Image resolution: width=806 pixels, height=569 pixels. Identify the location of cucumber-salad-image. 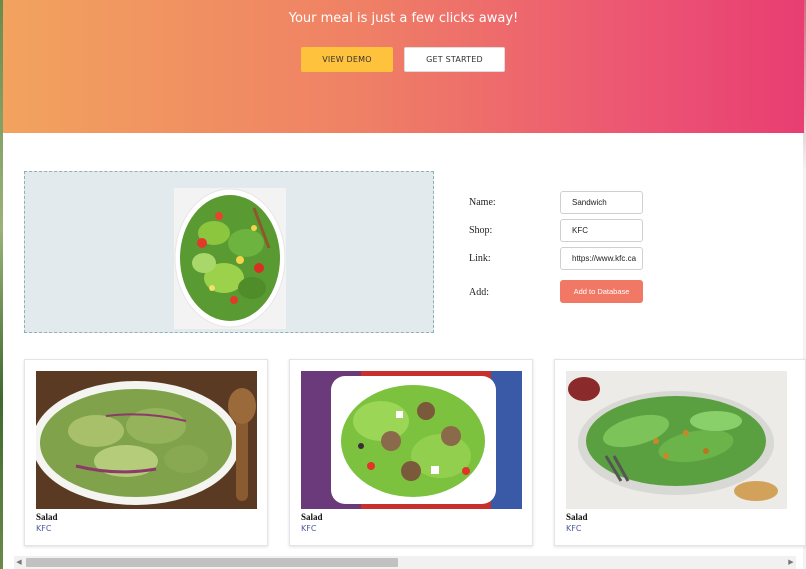
(146, 440).